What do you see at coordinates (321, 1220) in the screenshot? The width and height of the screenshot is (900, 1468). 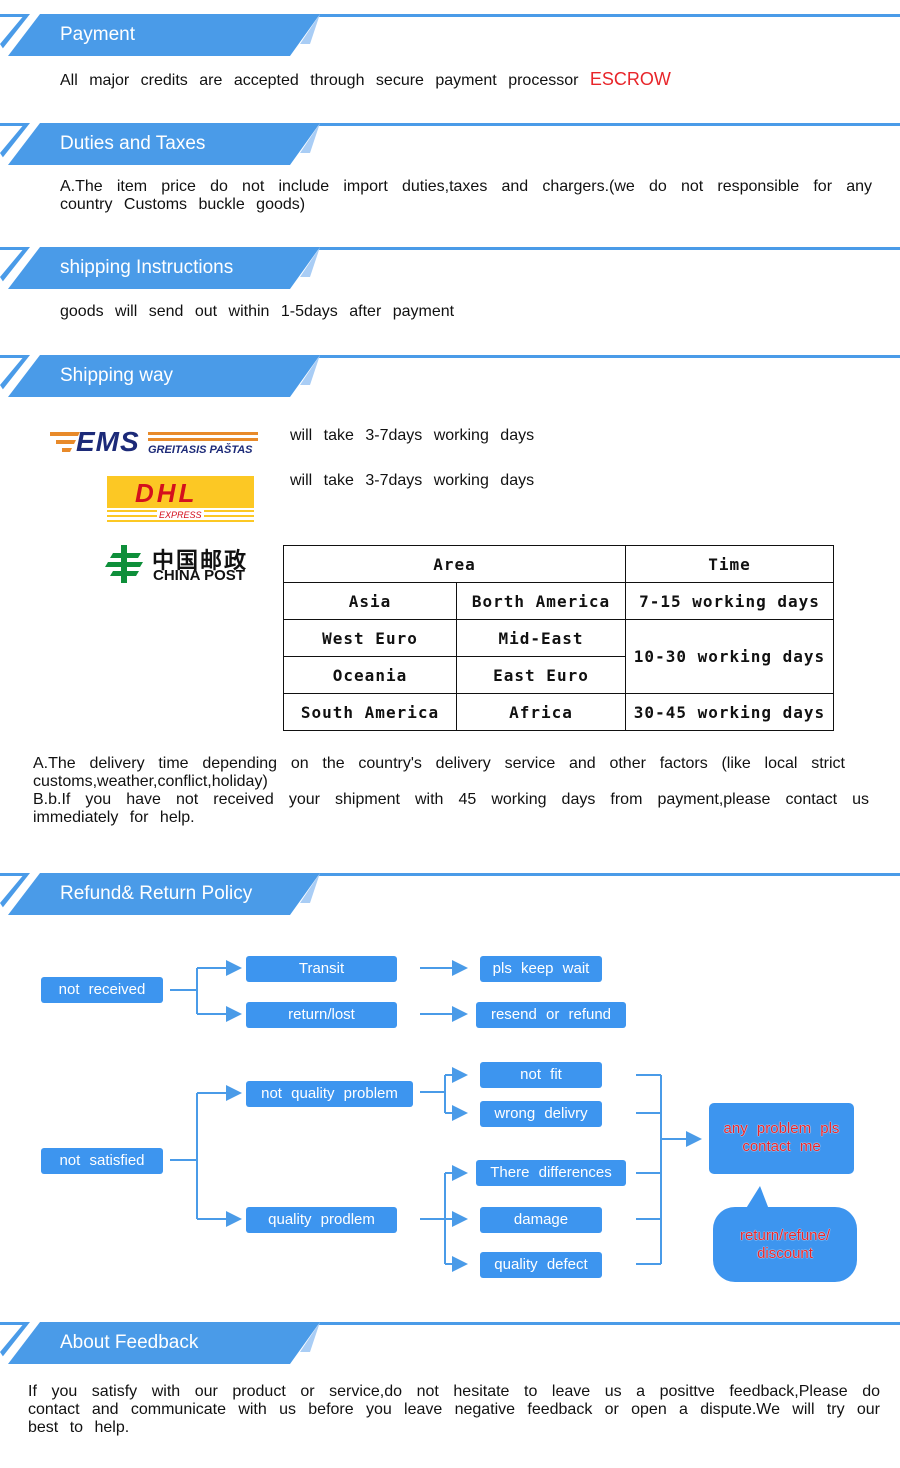 I see `node-quality-problem: quality prodlem` at bounding box center [321, 1220].